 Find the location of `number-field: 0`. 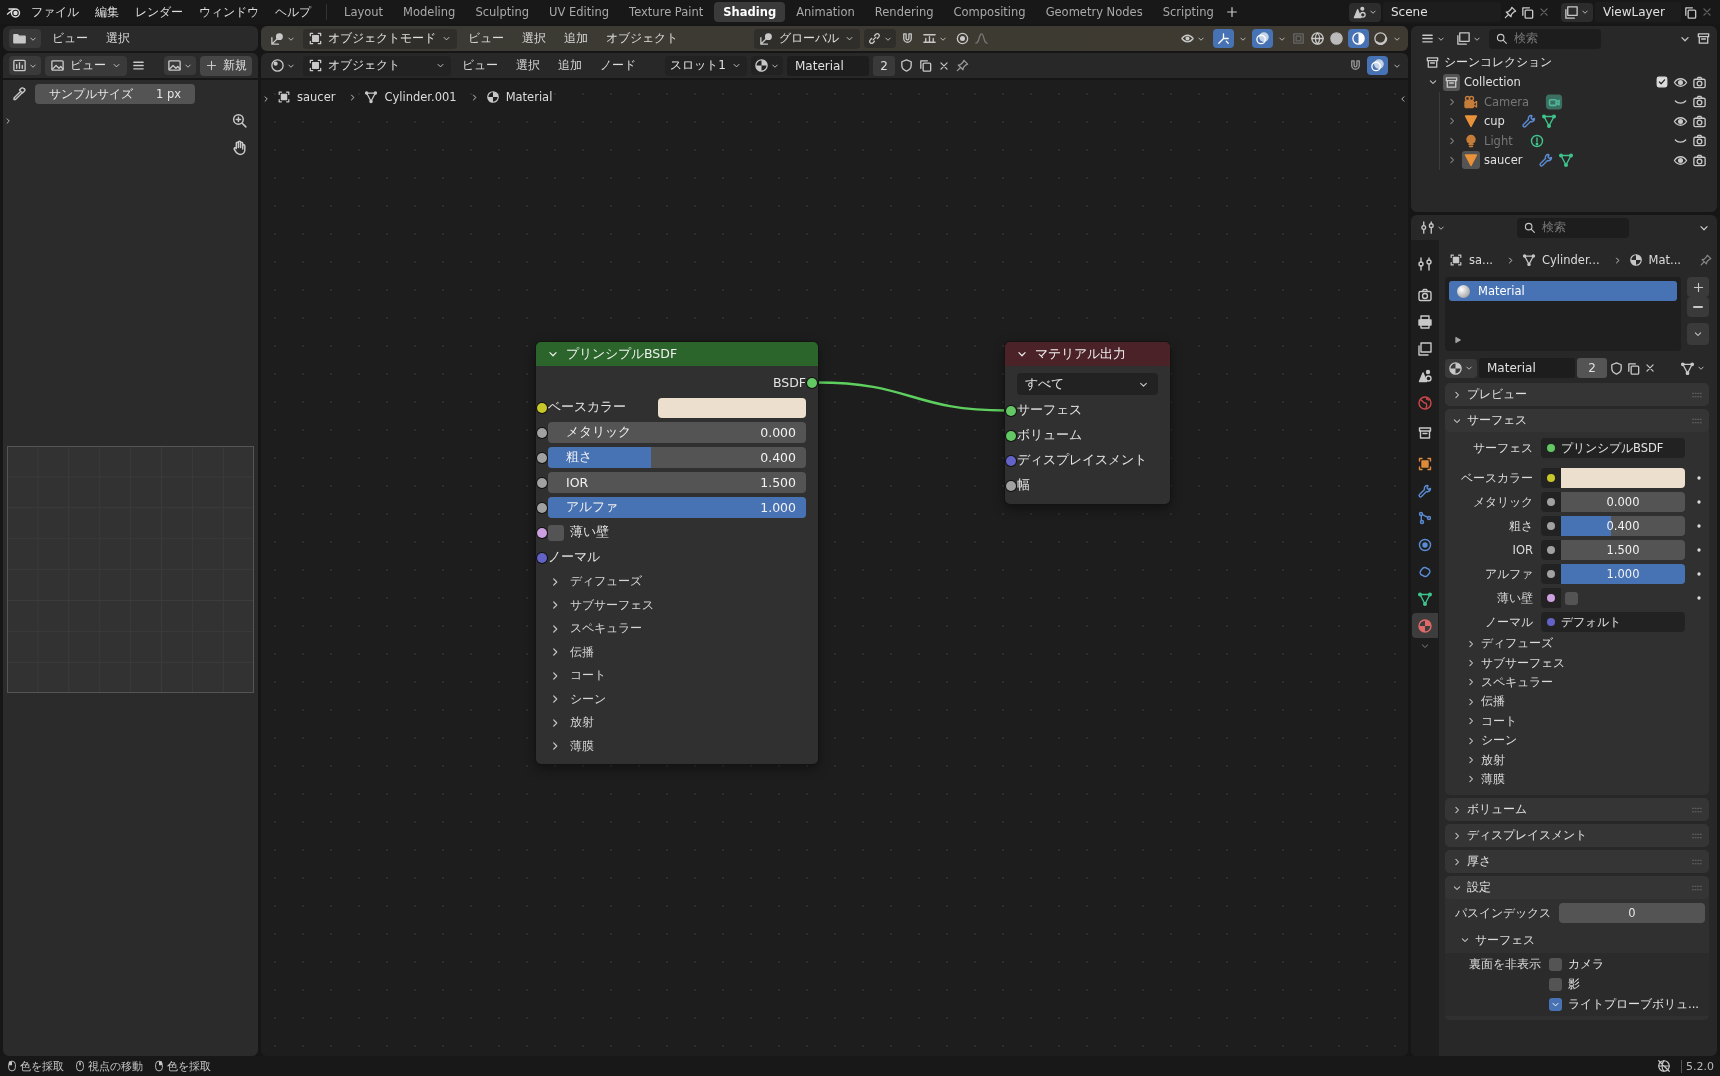

number-field: 0 is located at coordinates (1632, 913).